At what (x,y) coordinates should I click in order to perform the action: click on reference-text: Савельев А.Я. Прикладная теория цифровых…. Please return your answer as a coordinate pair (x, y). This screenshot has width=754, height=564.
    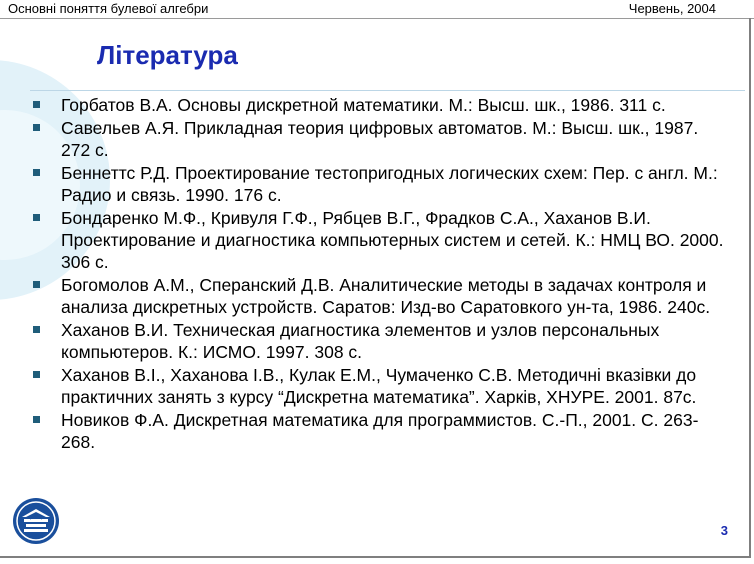
    Looking at the image, I should click on (380, 139).